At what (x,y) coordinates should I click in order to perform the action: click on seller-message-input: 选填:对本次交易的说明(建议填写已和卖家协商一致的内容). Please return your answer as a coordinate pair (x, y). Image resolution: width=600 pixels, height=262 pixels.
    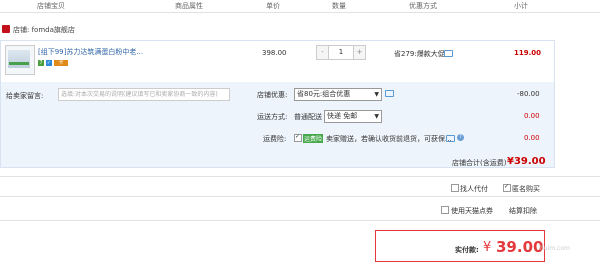
    Looking at the image, I should click on (144, 94).